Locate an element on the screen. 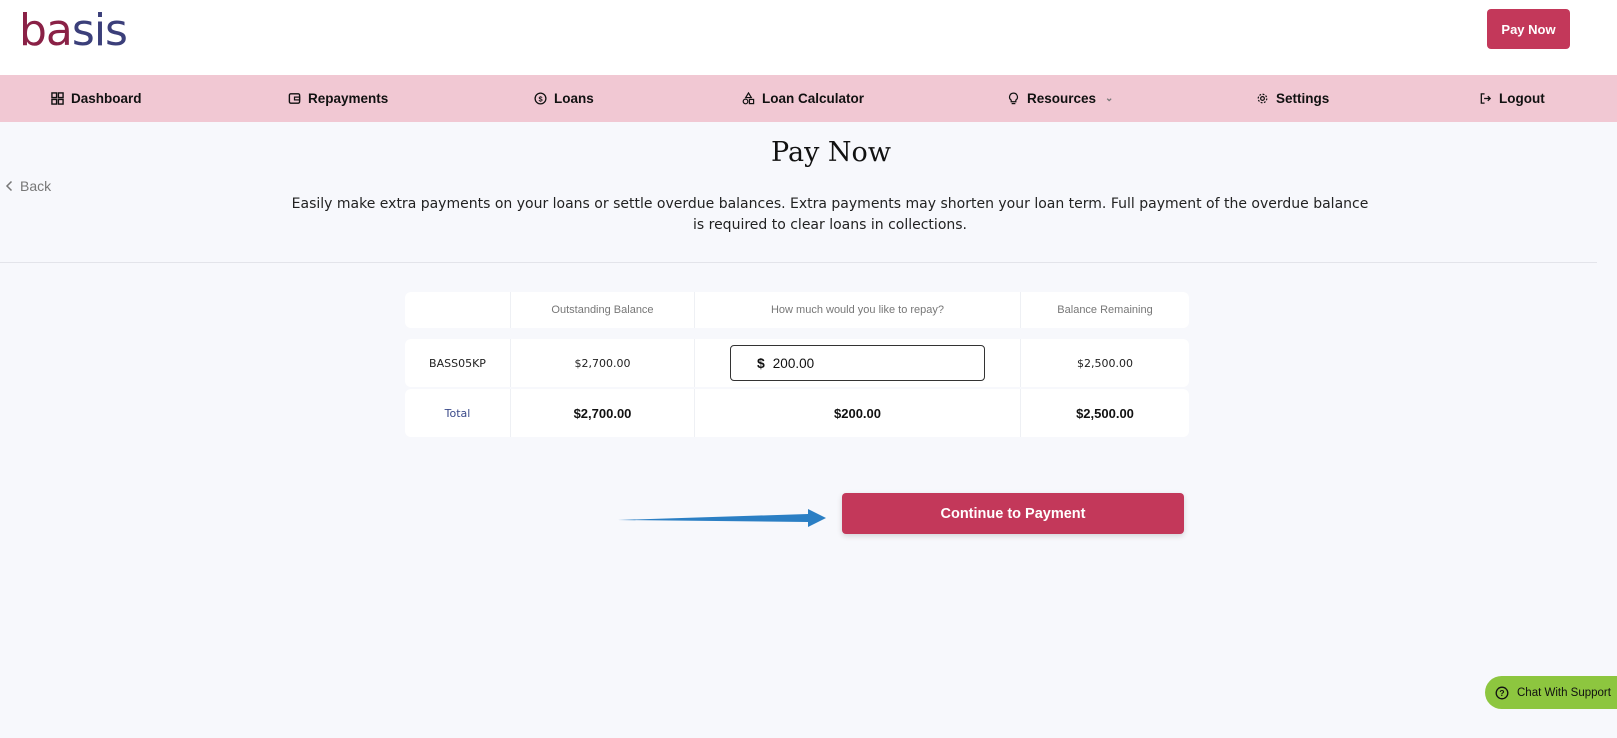 The height and width of the screenshot is (738, 1617). nav-label-resources: Resources is located at coordinates (1062, 98).